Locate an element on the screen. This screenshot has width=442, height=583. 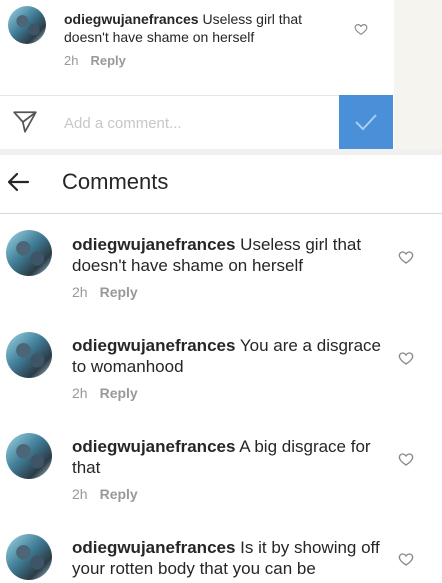
back-arrow-icon is located at coordinates (18, 182).